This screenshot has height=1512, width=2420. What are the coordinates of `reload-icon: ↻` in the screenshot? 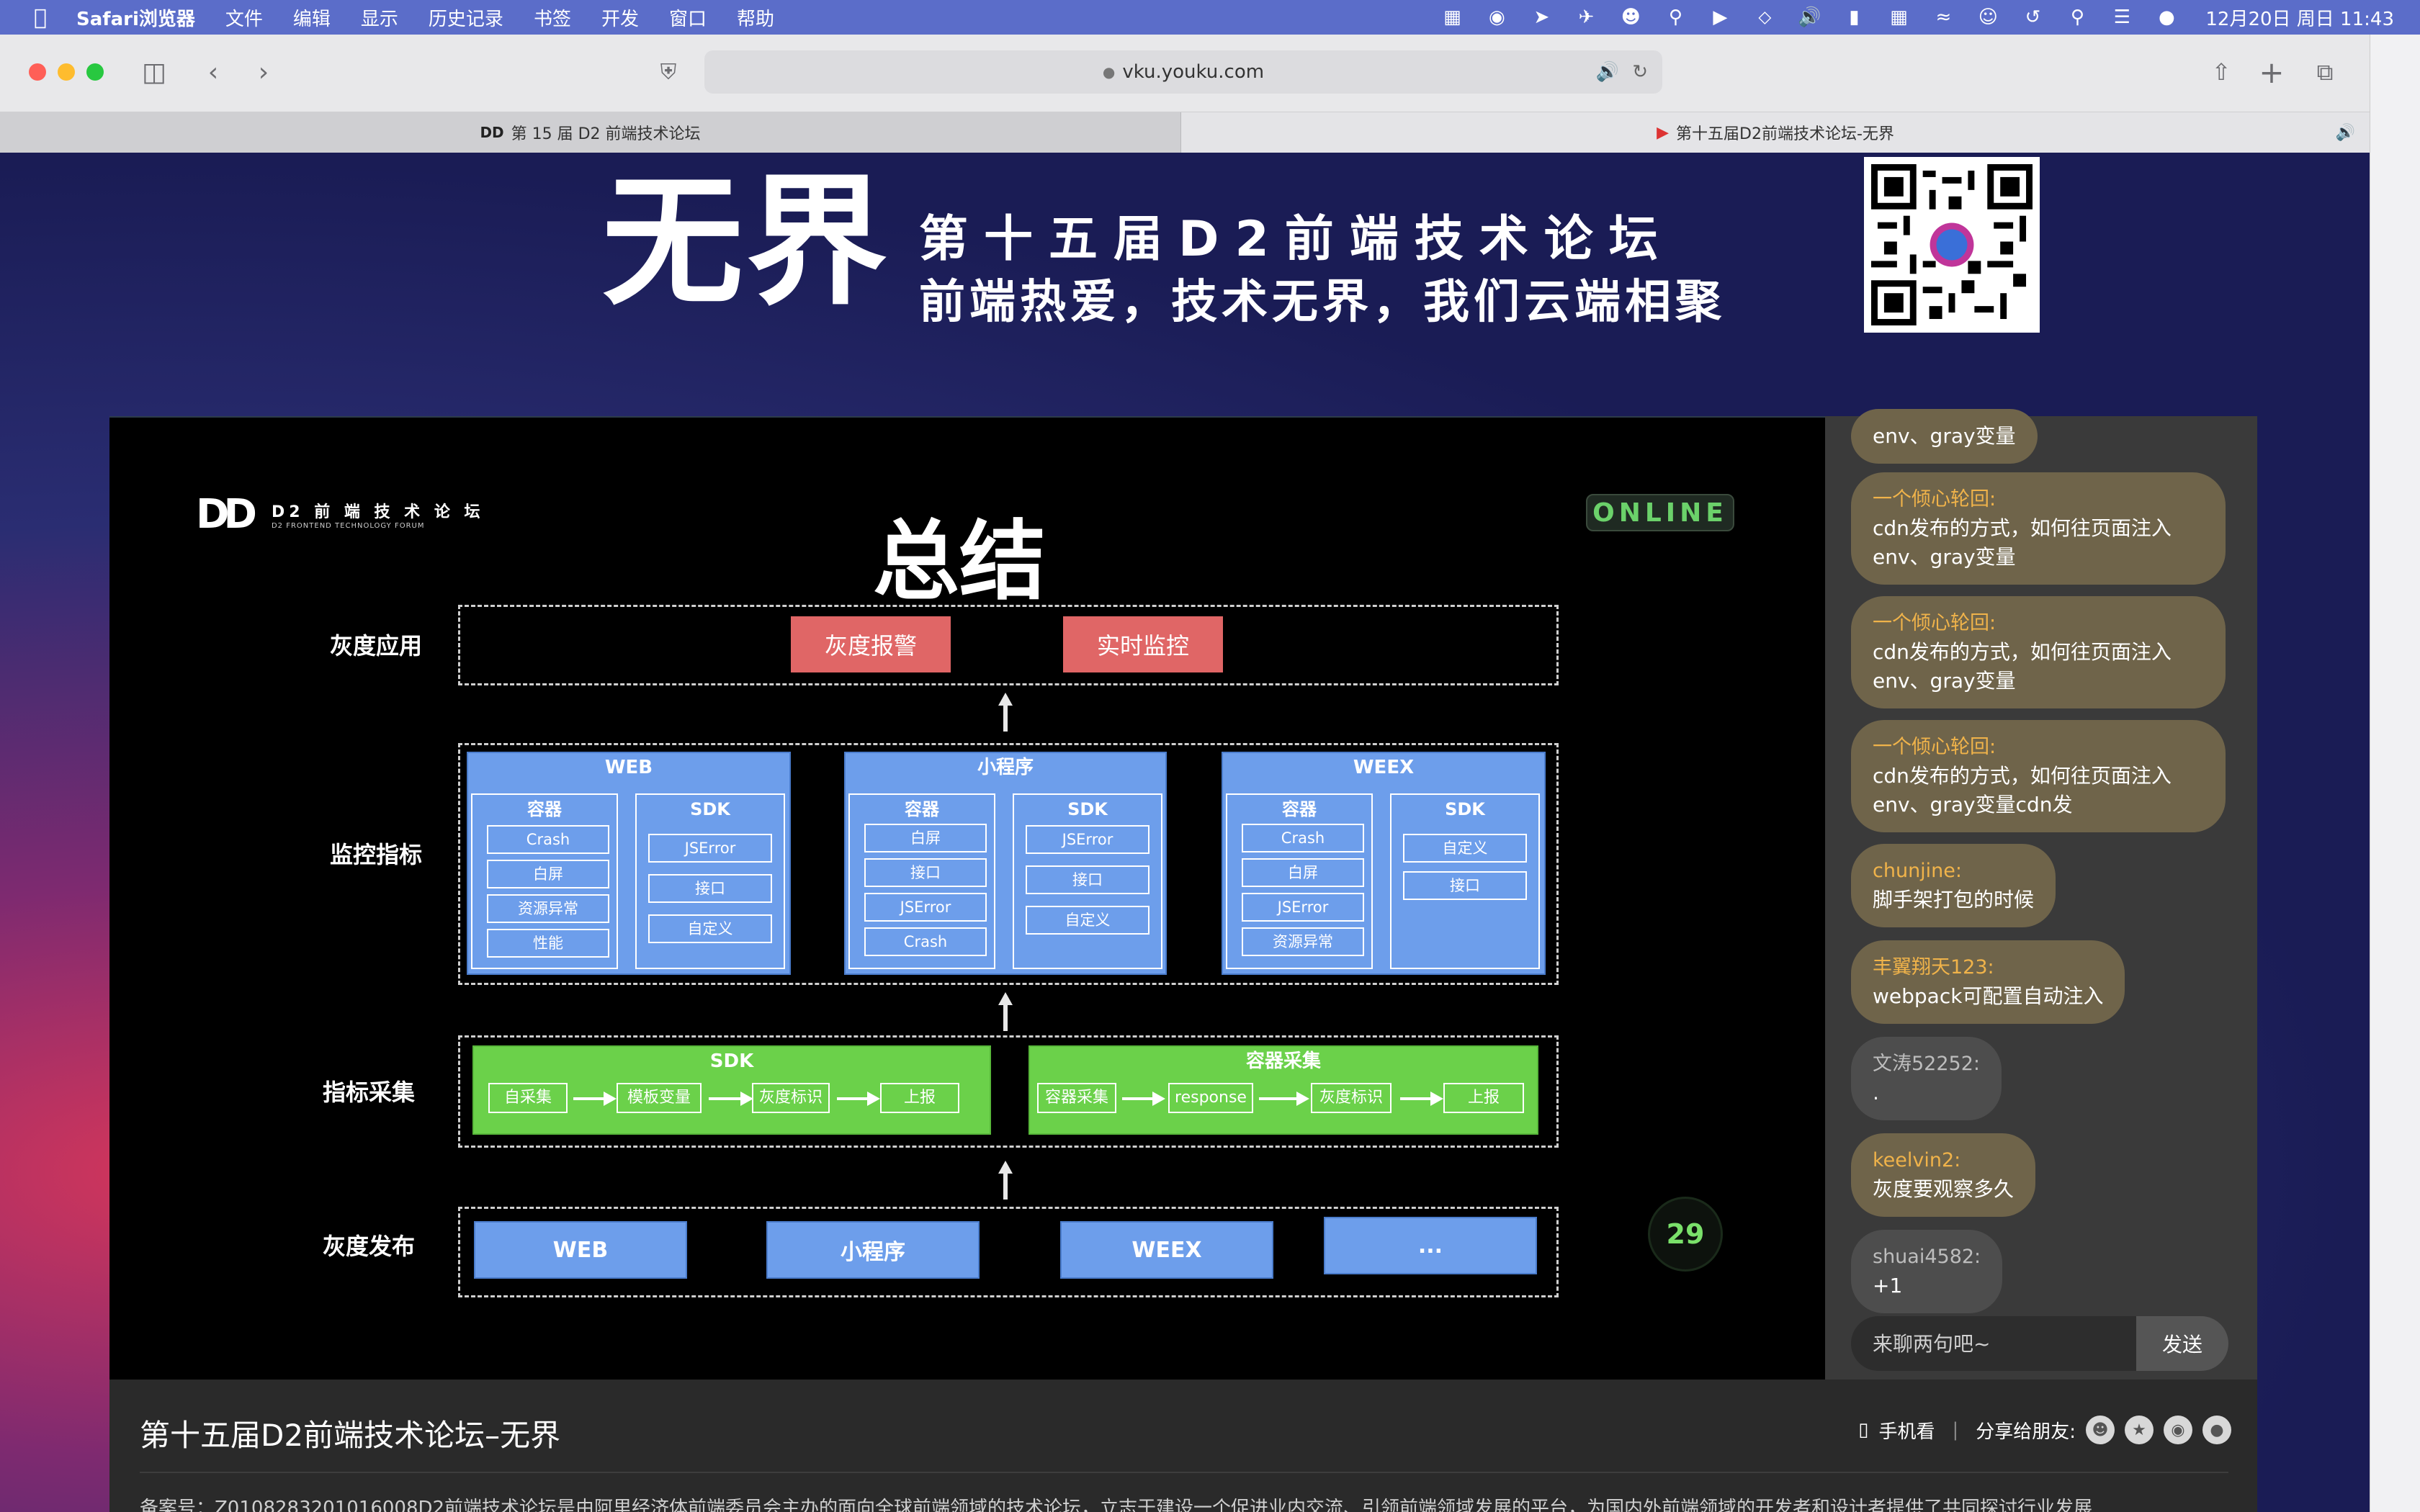 It's located at (1640, 72).